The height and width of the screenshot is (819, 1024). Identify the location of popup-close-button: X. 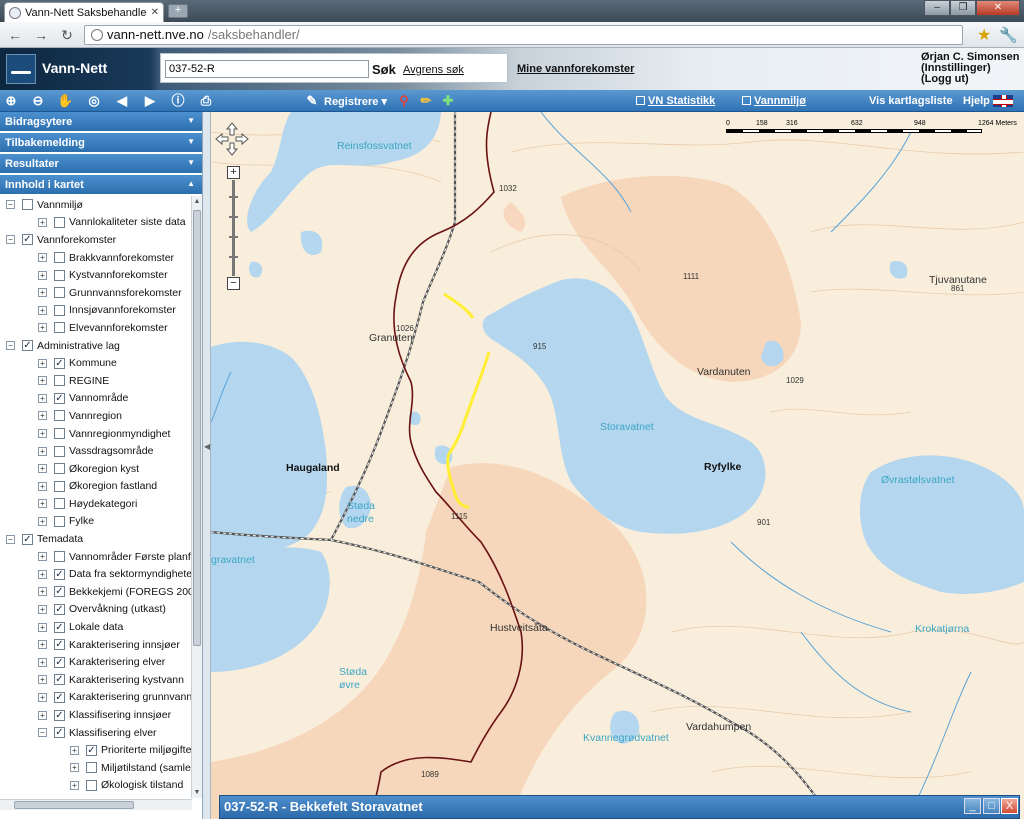
(1009, 806).